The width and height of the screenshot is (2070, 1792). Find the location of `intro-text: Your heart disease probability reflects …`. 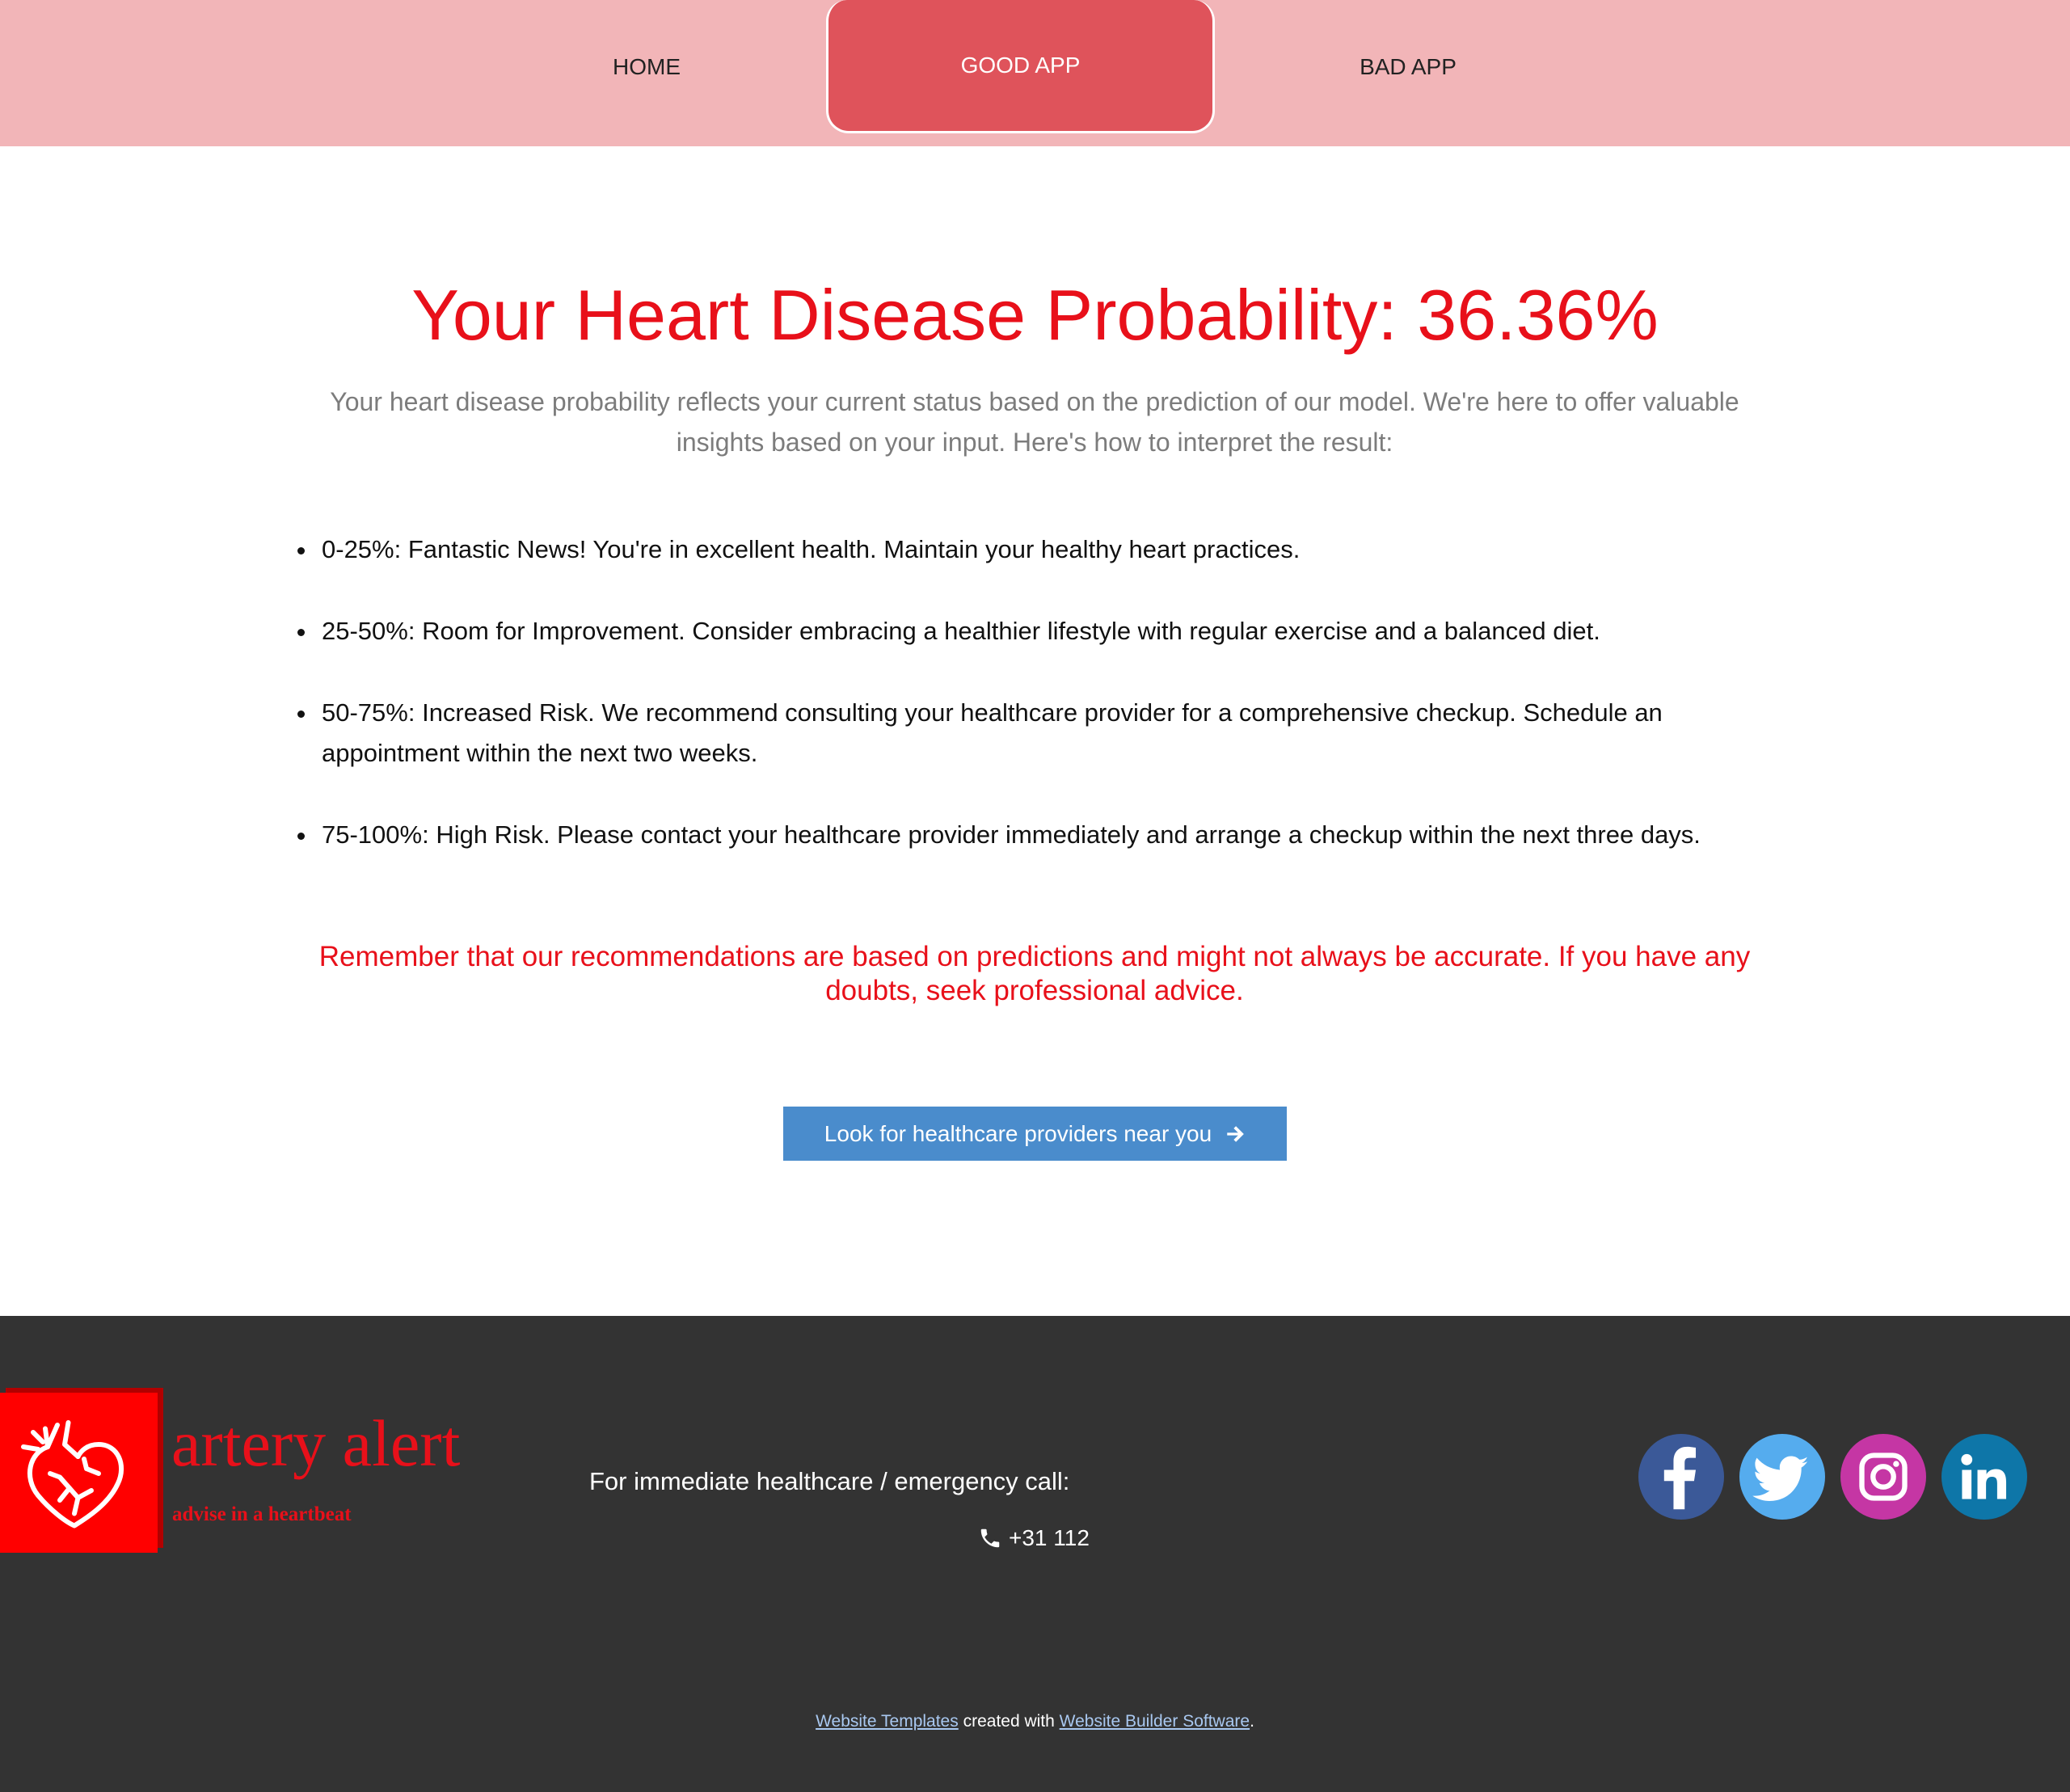

intro-text: Your heart disease probability reflects … is located at coordinates (1034, 422).